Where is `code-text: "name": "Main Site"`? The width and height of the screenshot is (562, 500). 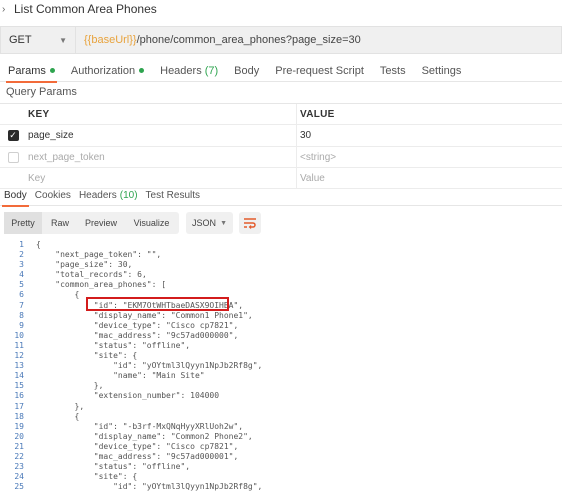
code-text: "name": "Main Site" is located at coordinates (120, 376).